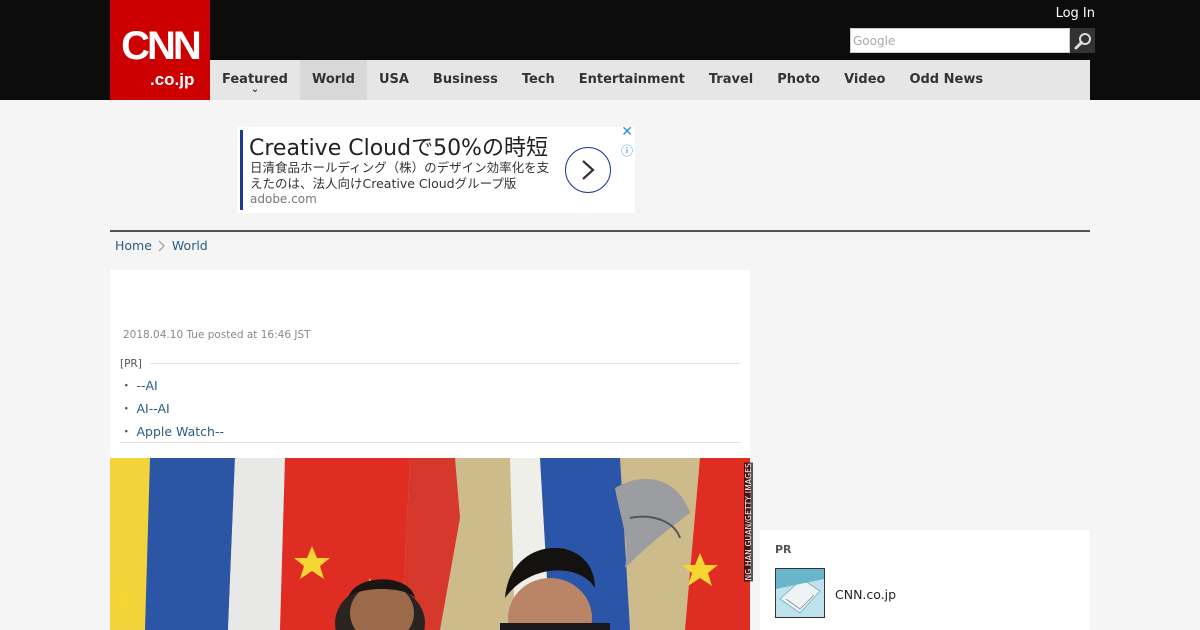 This screenshot has height=630, width=1200. I want to click on nav-item-label: Entertainment, so click(631, 79).